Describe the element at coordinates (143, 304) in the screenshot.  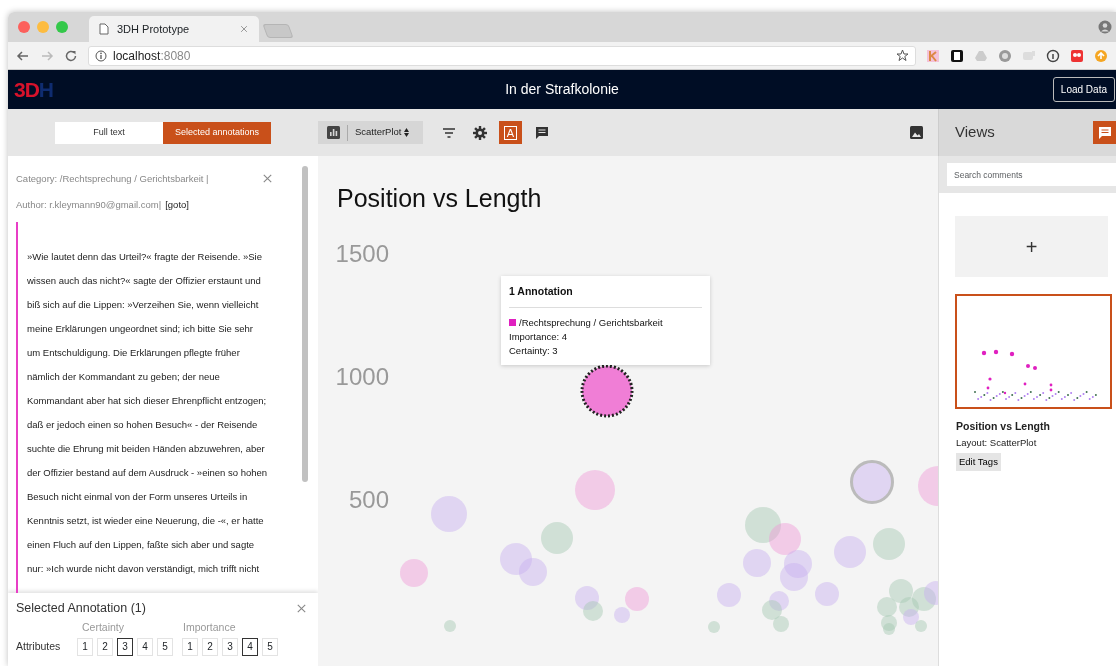
I see `text-line: biß sich auf die Lippen: »Verzeihen Sie, wenn vielleicht` at that location.